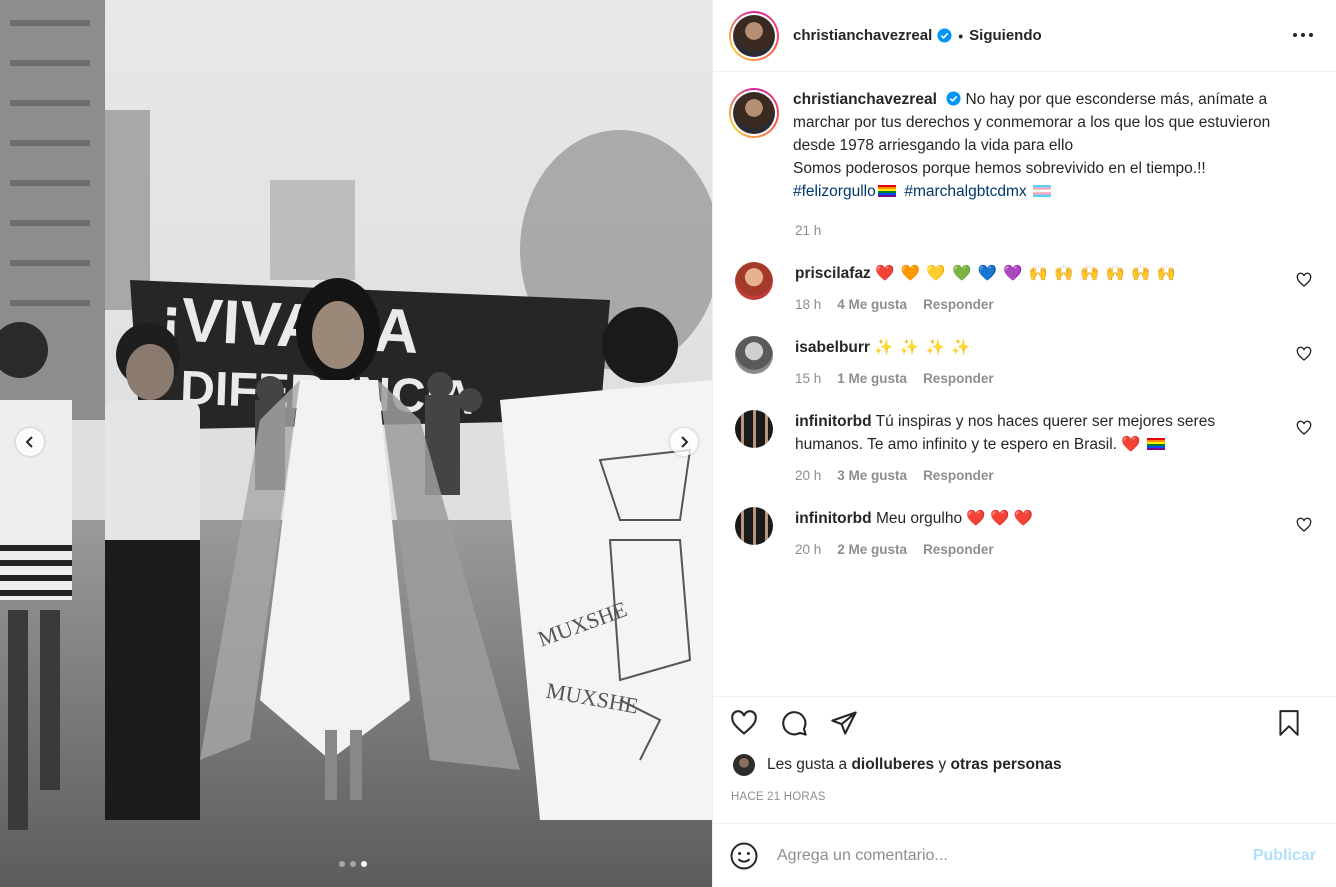 Image resolution: width=1336 pixels, height=887 pixels. What do you see at coordinates (892, 765) in the screenshot?
I see `liker-username: diolluberes` at bounding box center [892, 765].